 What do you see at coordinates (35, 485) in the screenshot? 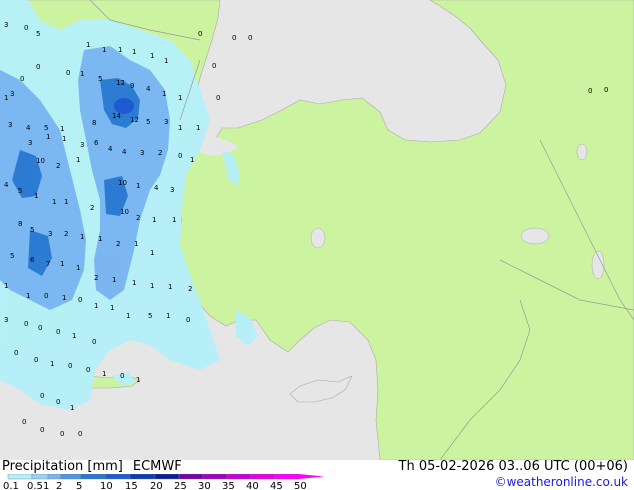
I see `scale-label: 0.5` at bounding box center [35, 485].